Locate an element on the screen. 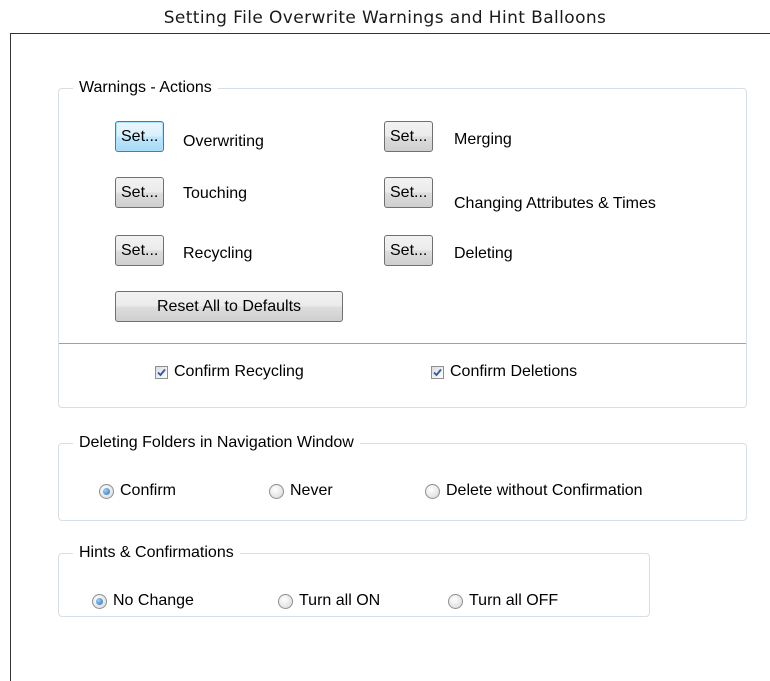  confirm-deletions-label: Confirm Deletions is located at coordinates (514, 371).